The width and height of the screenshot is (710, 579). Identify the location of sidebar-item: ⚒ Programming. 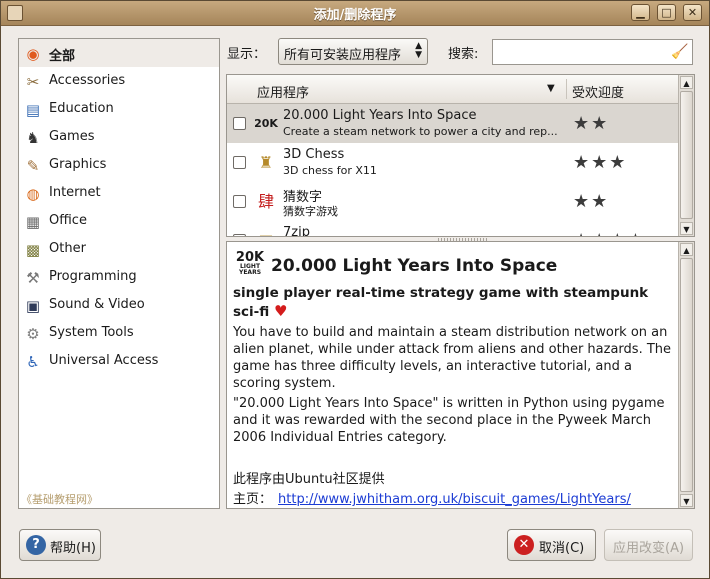
(119, 277).